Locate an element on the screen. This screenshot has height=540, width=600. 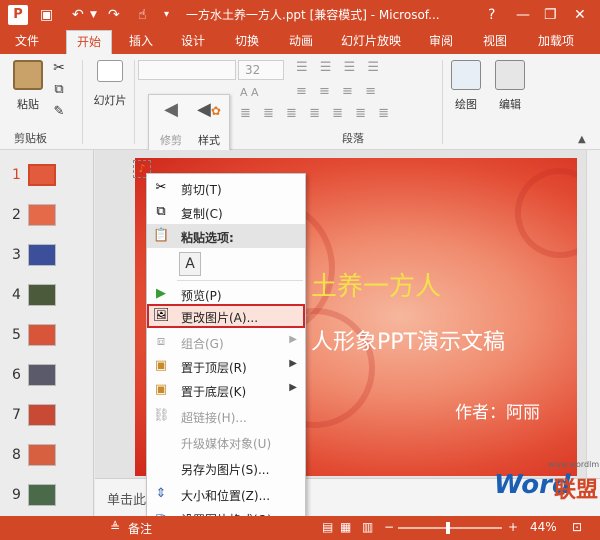
slide-number: 6 is located at coordinates (16, 375).